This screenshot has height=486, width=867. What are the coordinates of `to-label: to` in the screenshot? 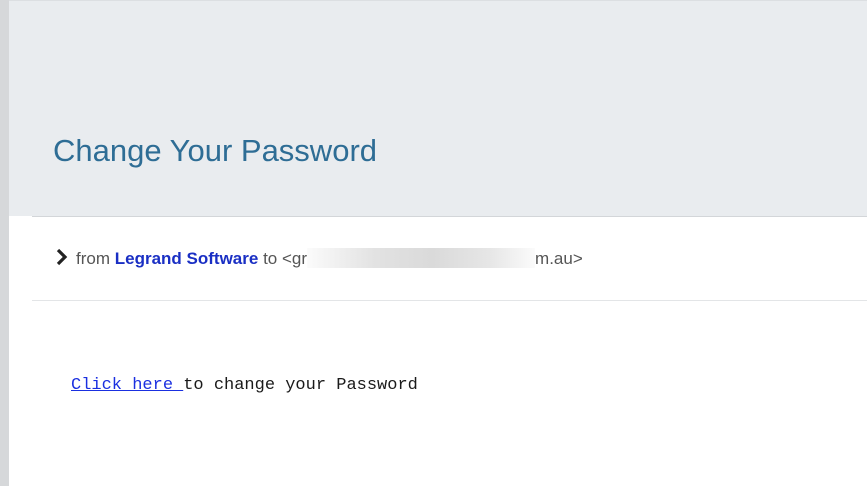 It's located at (270, 258).